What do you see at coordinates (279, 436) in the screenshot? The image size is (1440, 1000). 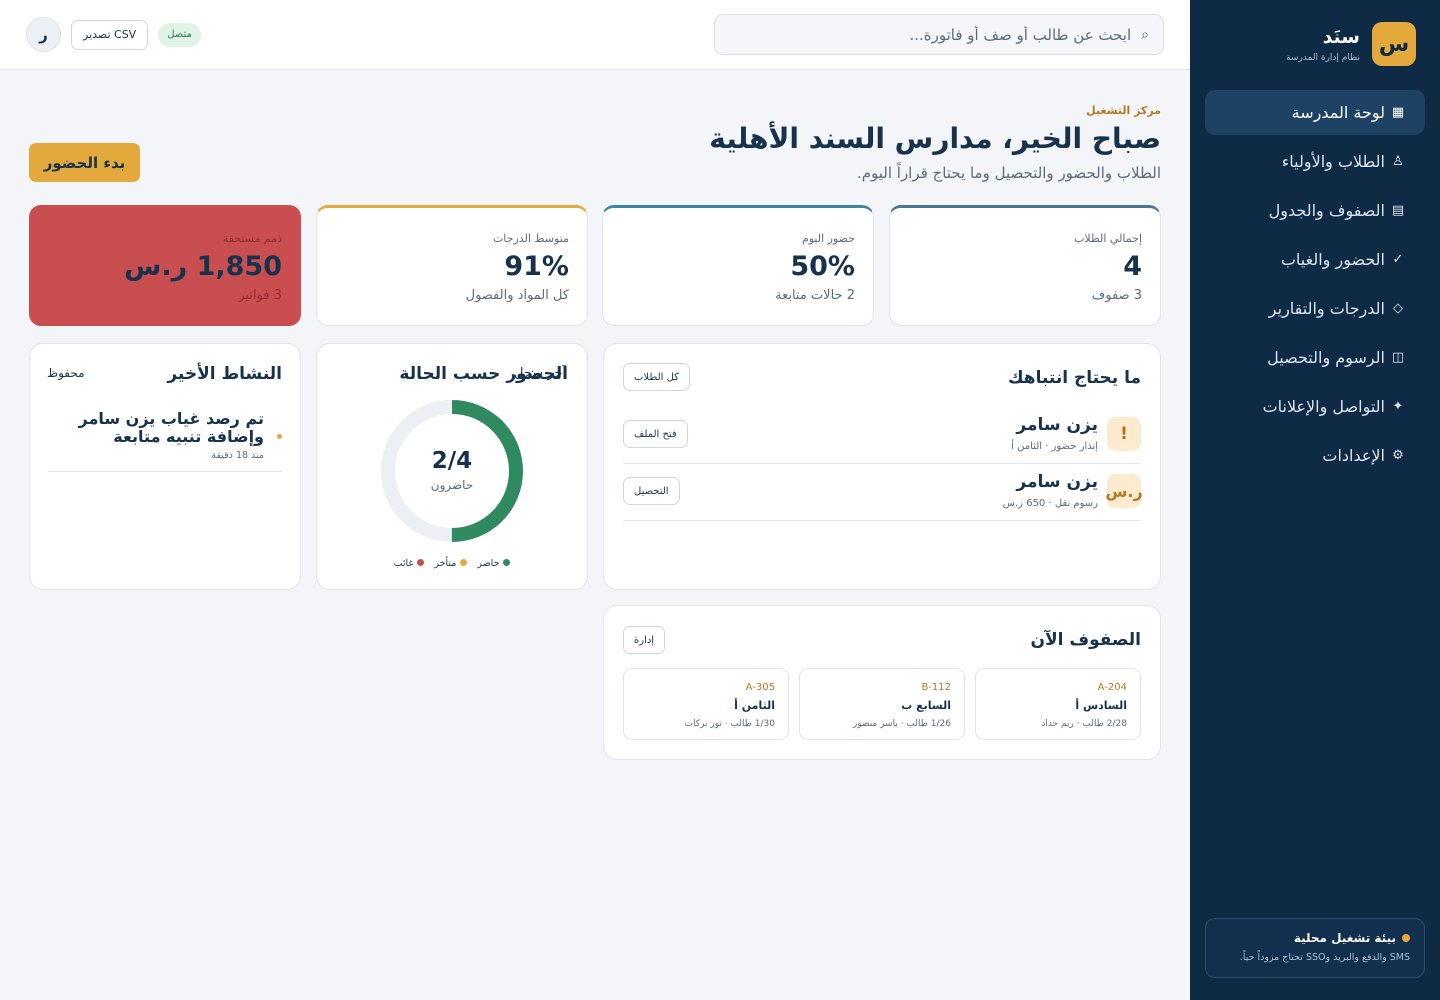 I see `activity-dot-icon` at bounding box center [279, 436].